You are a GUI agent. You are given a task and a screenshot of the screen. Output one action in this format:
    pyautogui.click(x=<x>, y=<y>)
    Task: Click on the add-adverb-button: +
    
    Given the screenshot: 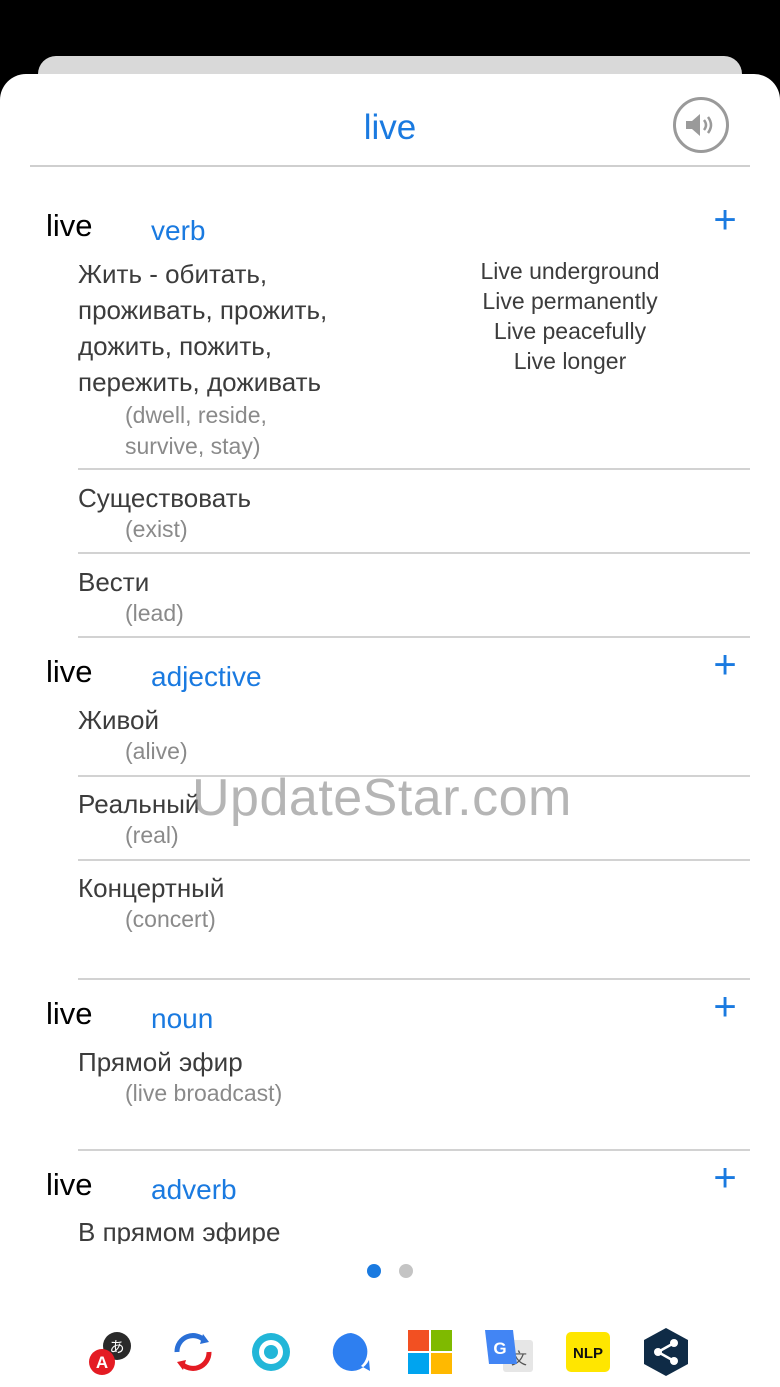 What is the action you would take?
    pyautogui.click(x=725, y=1178)
    